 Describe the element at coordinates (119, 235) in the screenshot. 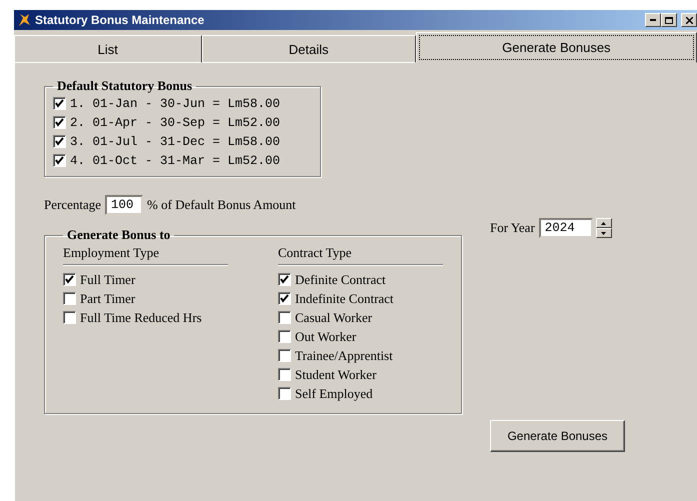

I see `group-title: Generate Bonus to` at that location.